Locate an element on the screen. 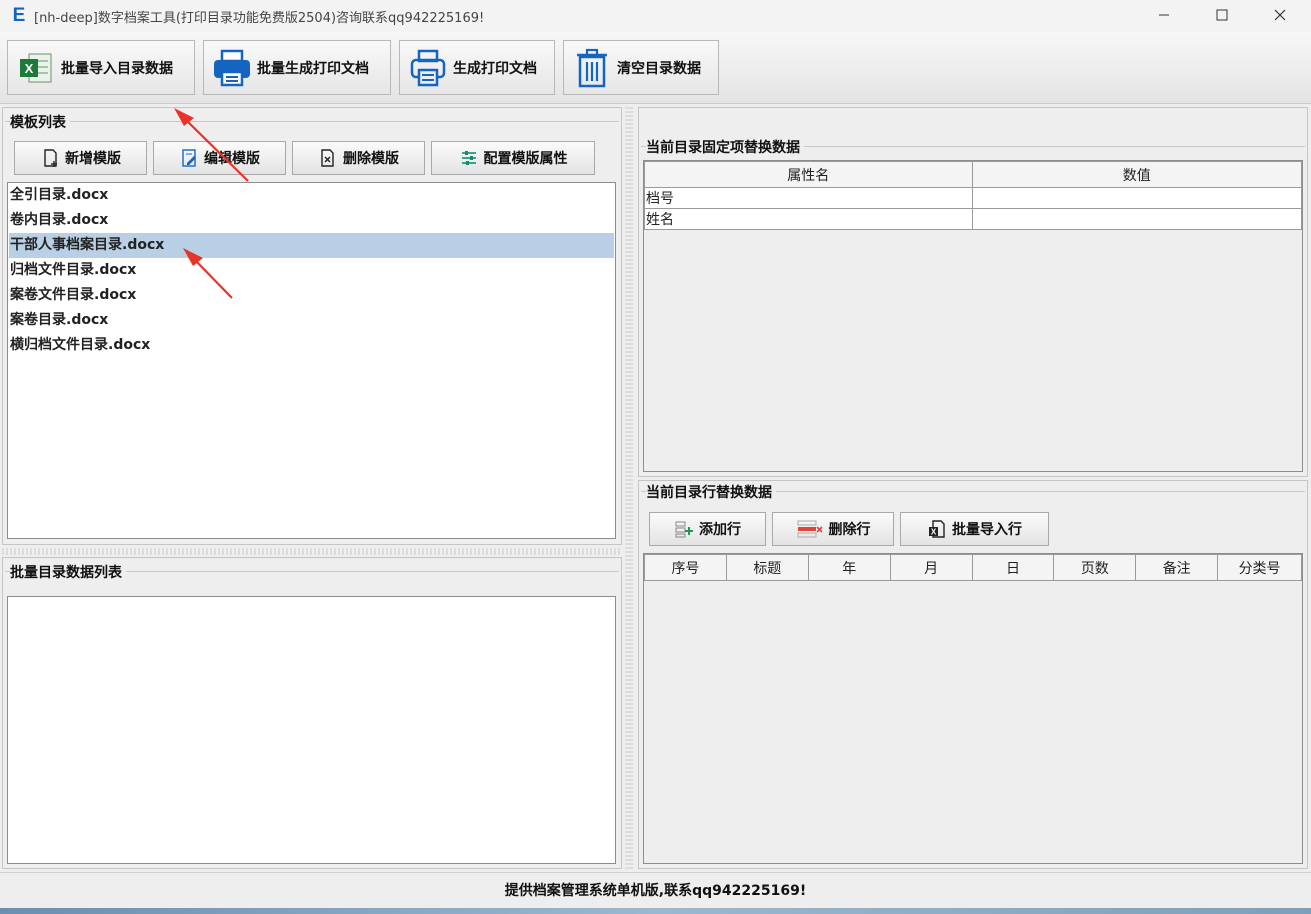 The width and height of the screenshot is (1311, 914). printer-outline-icon is located at coordinates (428, 68).